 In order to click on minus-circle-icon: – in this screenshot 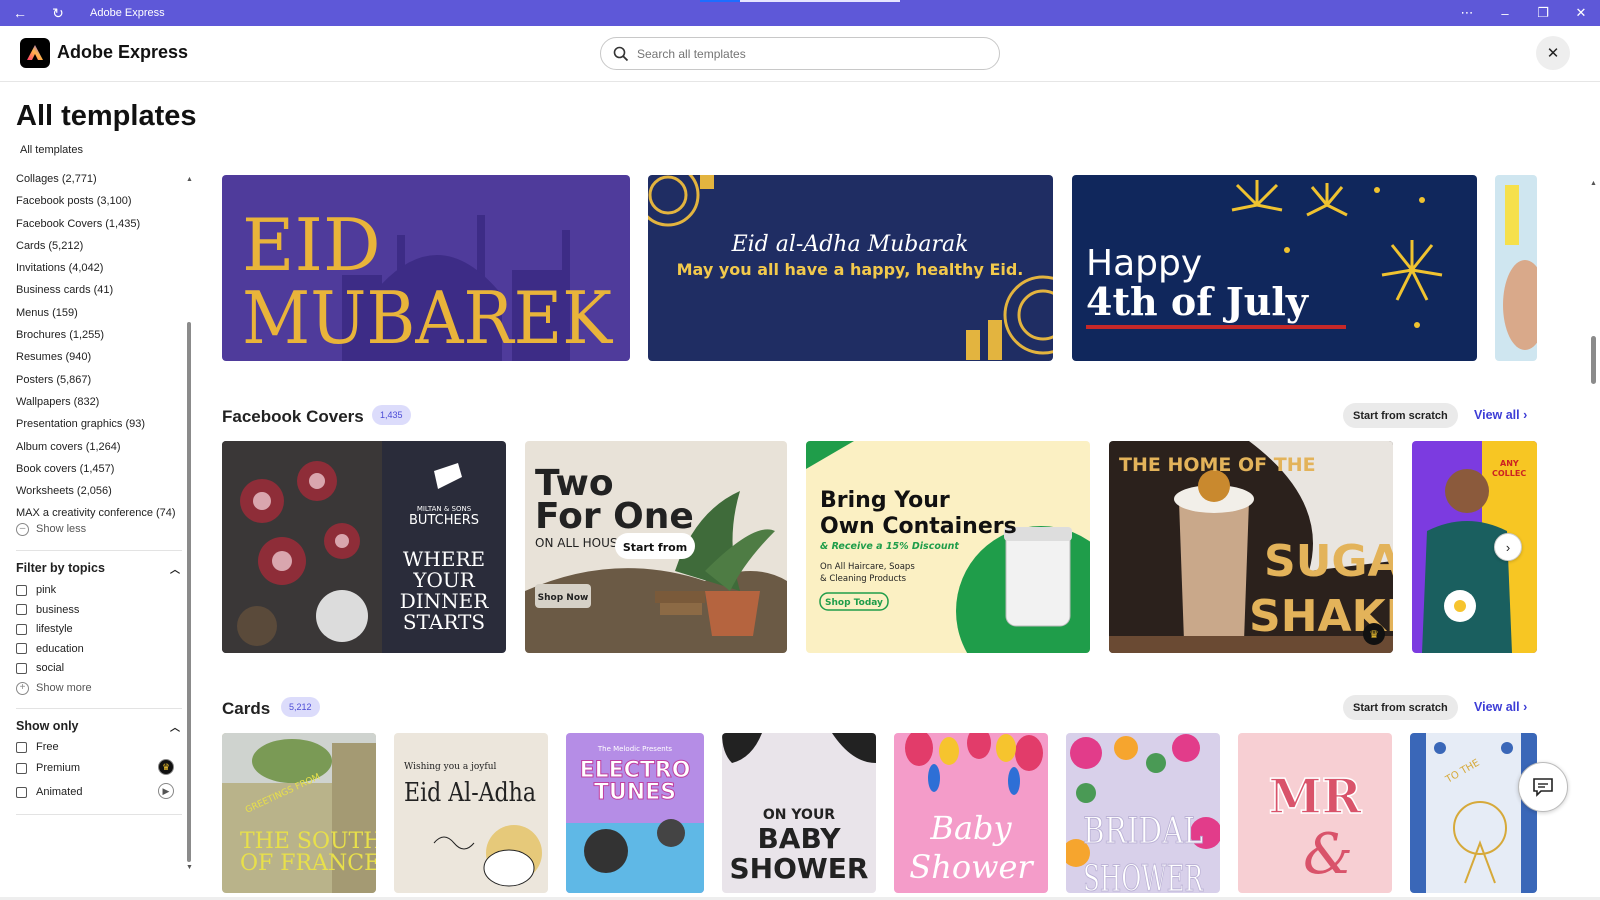, I will do `click(22, 529)`.